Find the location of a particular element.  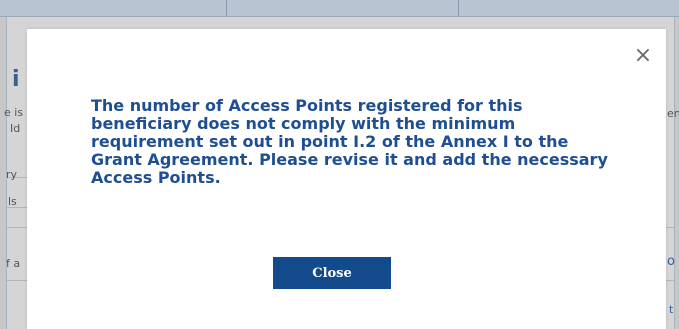

background-text-fragment: ls is located at coordinates (12, 201).